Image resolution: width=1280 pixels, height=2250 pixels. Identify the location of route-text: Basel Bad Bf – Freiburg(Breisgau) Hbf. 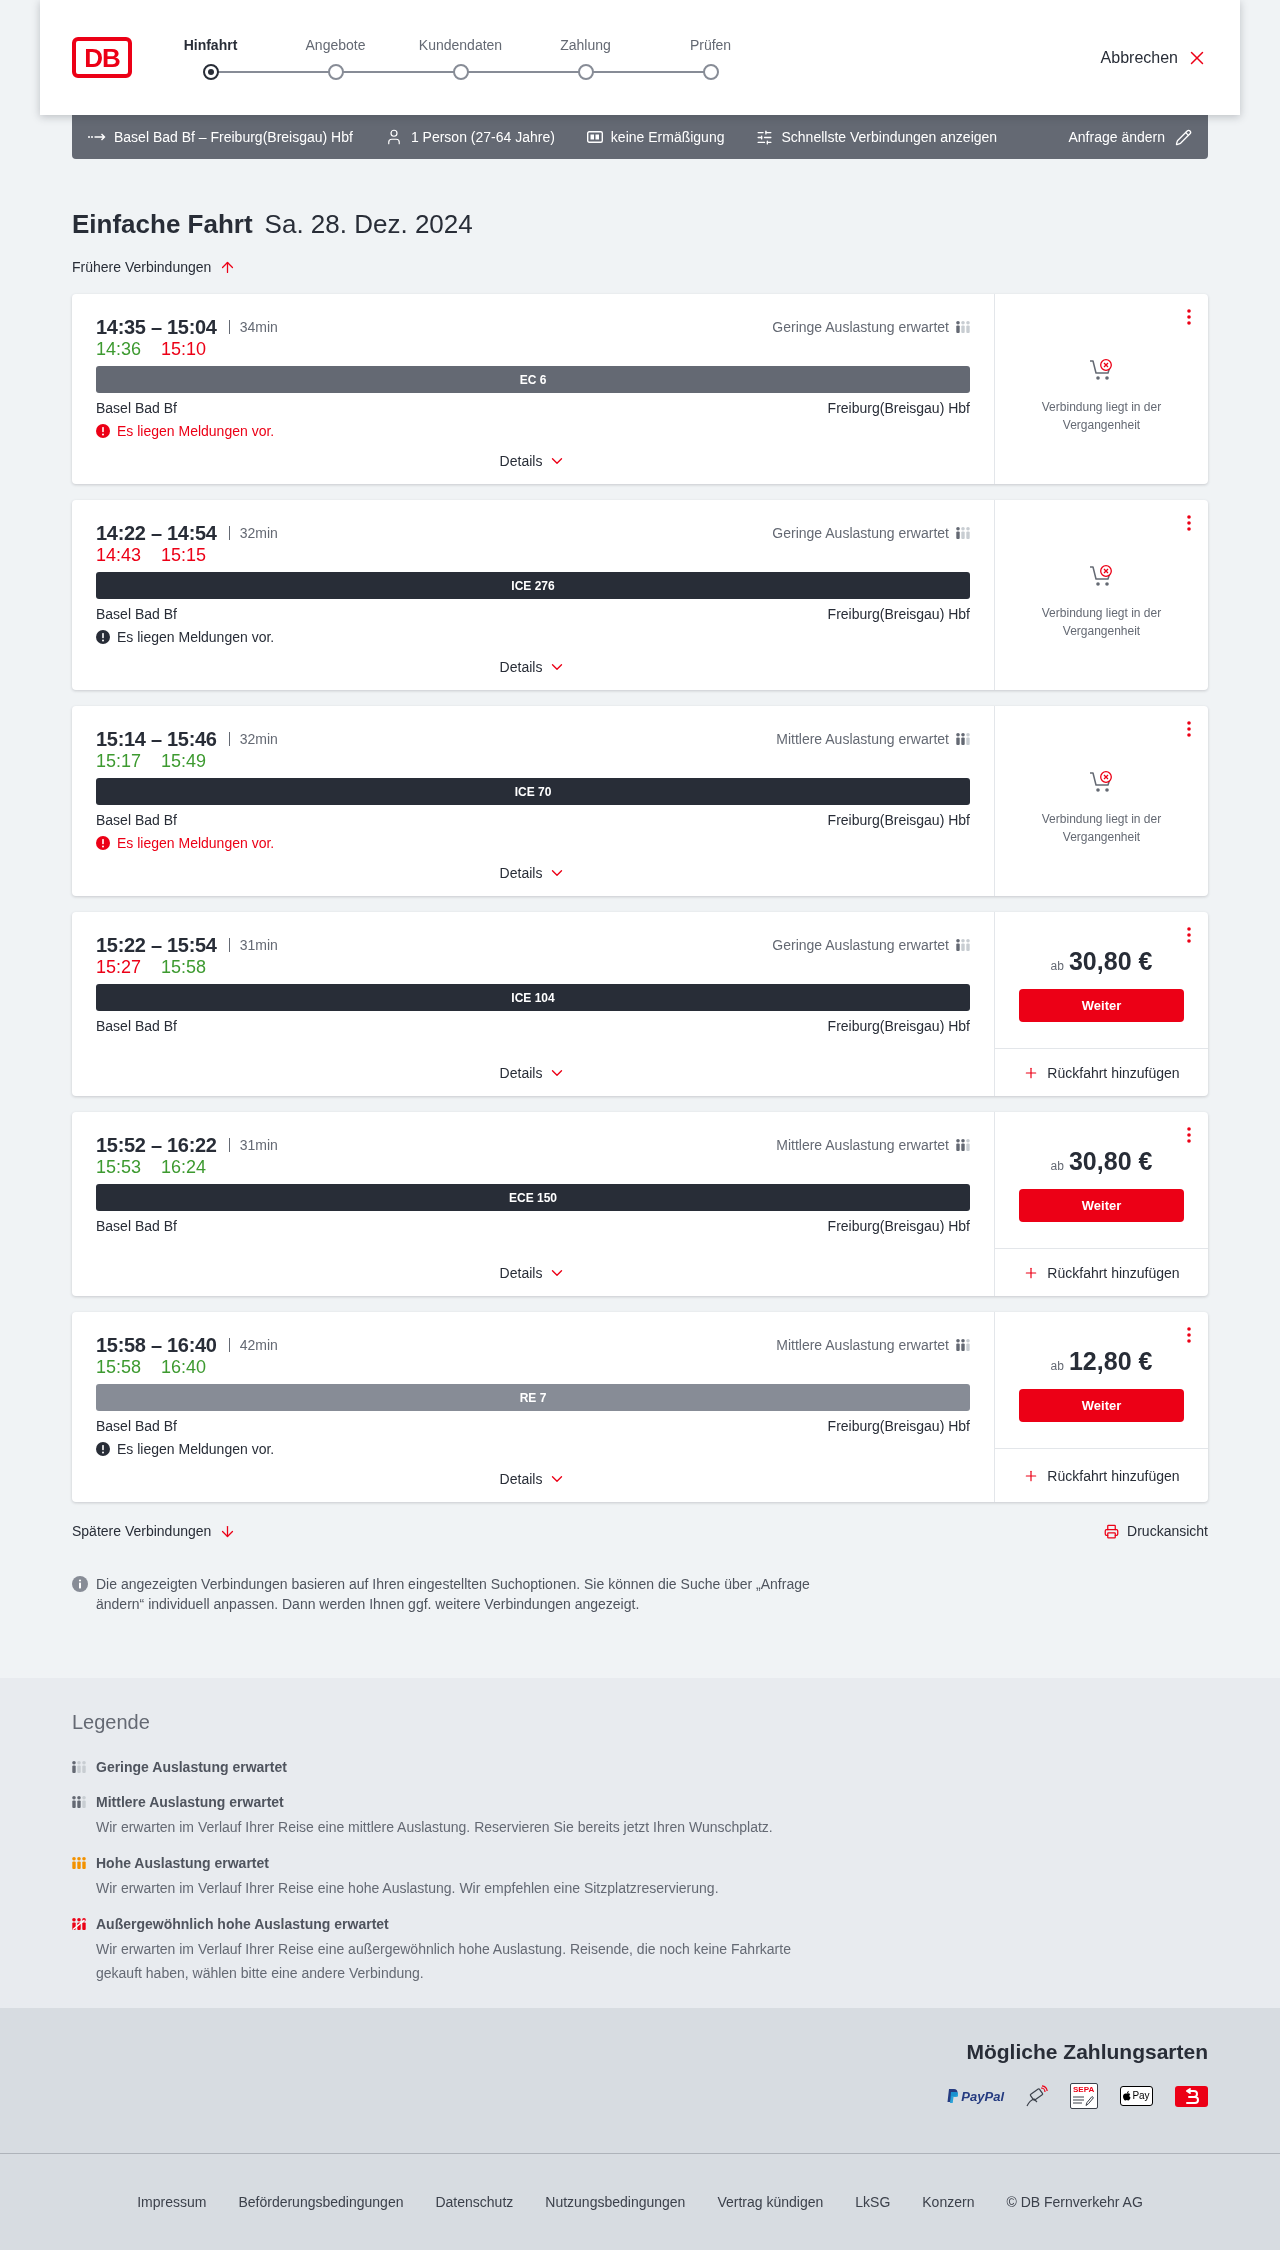
(233, 137).